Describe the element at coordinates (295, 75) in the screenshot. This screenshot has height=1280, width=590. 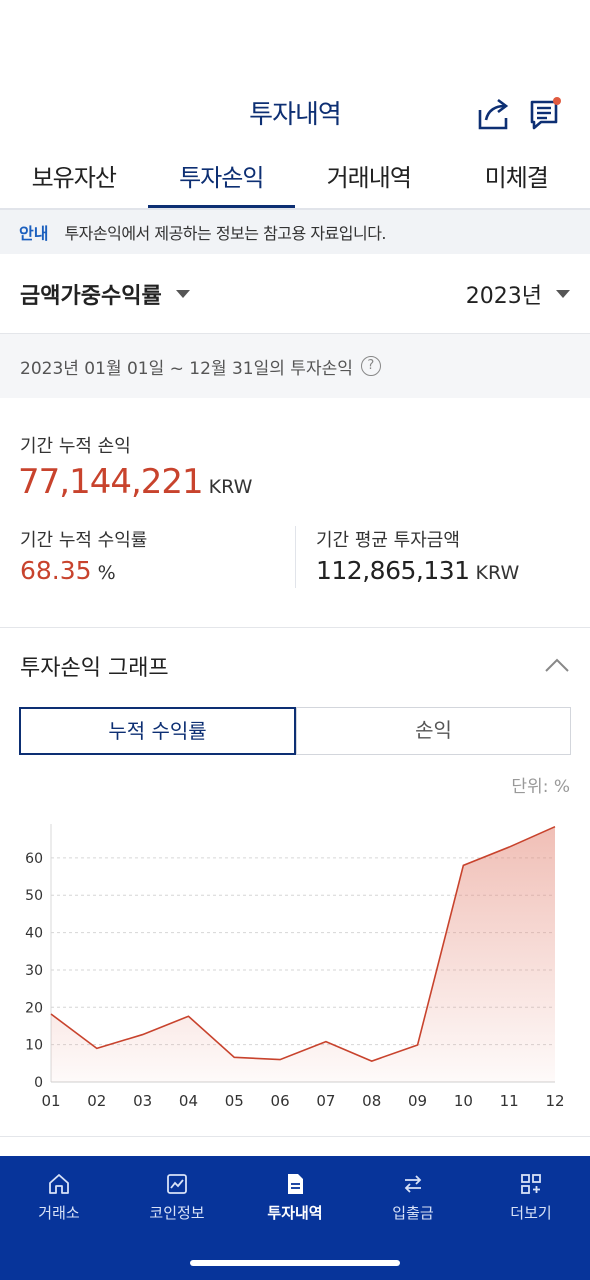
I see `app-header: 투자내역` at that location.